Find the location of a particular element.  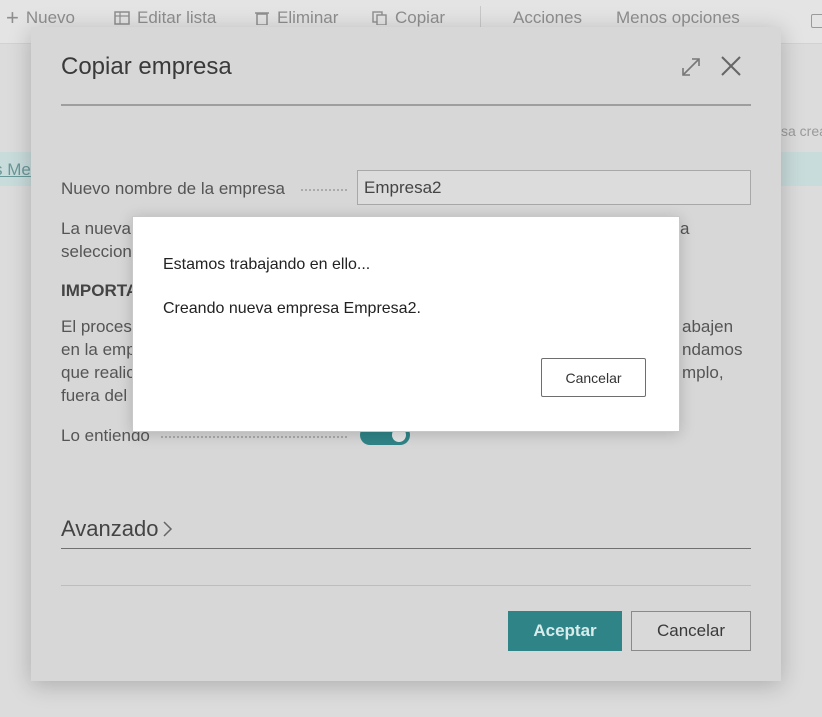

description-line-1: La nueva is located at coordinates (96, 228).